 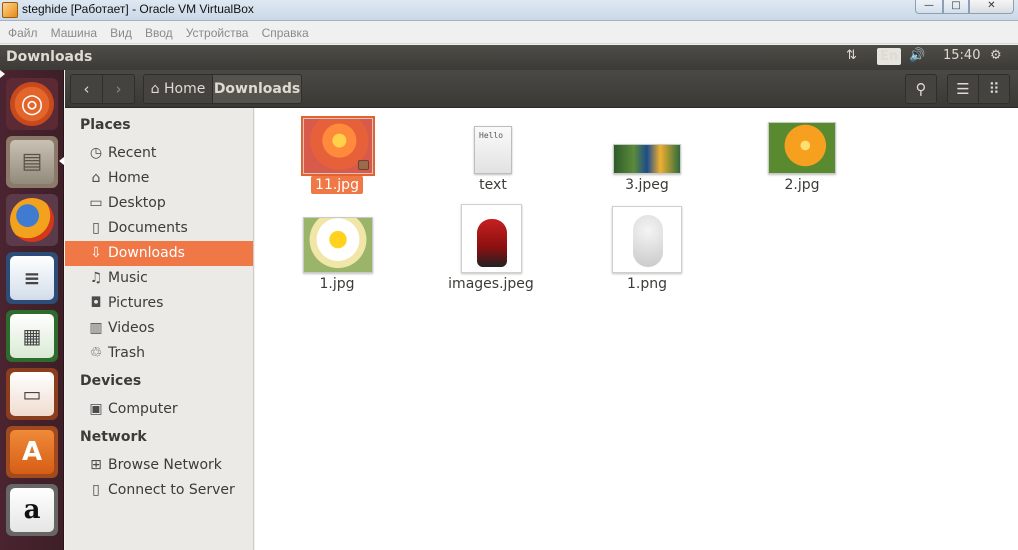 I want to click on sidebar-item-recent: ◷ Recent, so click(x=159, y=153).